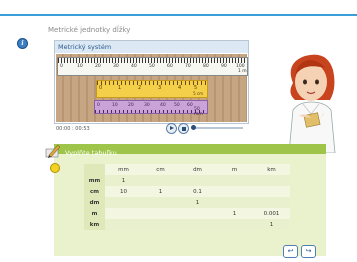 Image resolution: width=357 pixels, height=262 pixels. What do you see at coordinates (98, 105) in the screenshot?
I see `mm-number: 0` at bounding box center [98, 105].